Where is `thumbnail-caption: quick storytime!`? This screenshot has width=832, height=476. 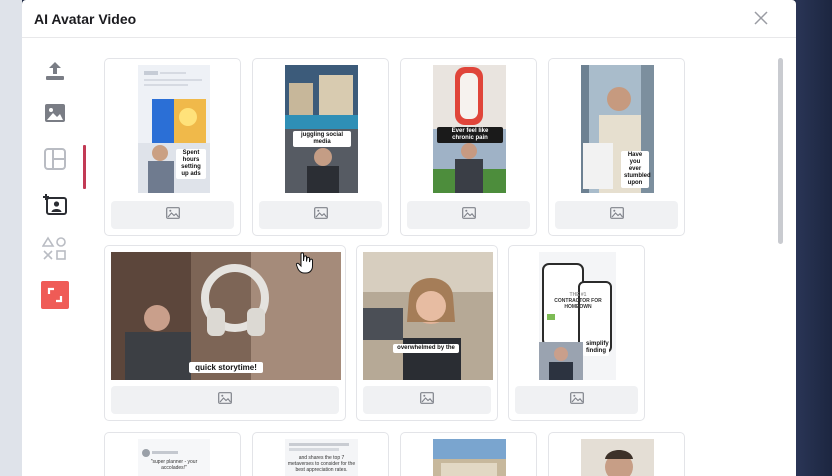
thumbnail-caption: quick storytime! is located at coordinates (226, 367).